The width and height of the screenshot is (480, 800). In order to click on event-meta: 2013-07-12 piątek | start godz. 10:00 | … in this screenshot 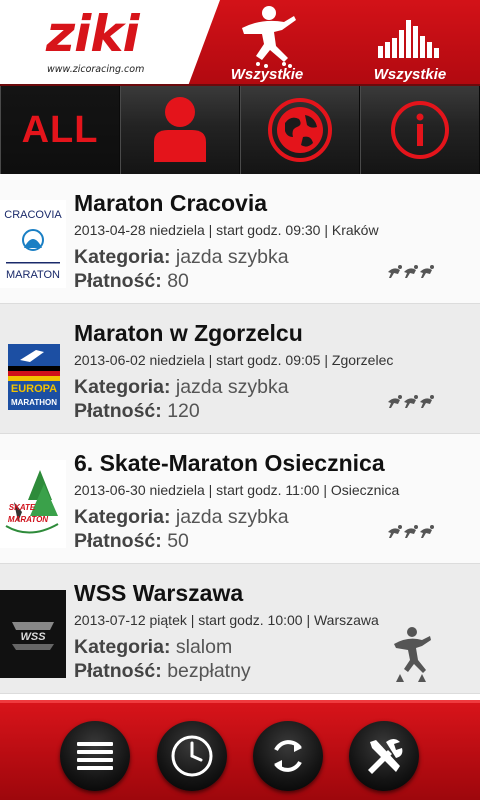, I will do `click(226, 620)`.